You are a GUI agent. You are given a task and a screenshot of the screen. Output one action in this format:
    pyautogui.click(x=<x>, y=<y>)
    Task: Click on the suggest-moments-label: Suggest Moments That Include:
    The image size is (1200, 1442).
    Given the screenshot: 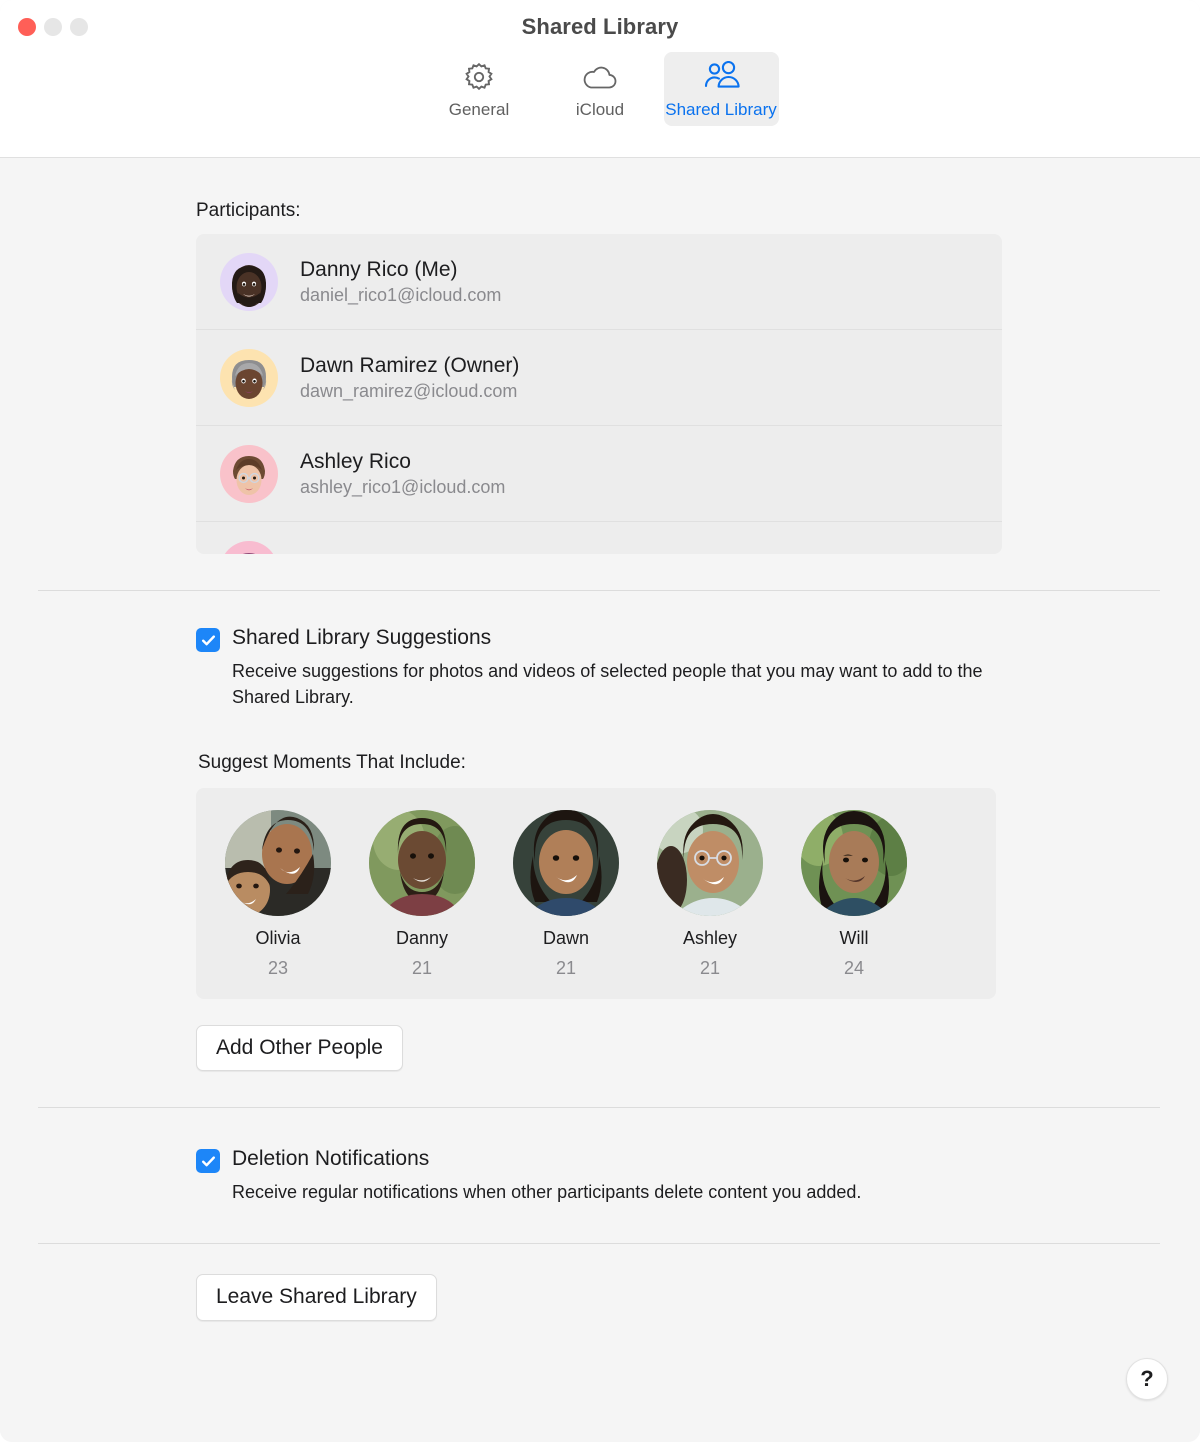 What is the action you would take?
    pyautogui.click(x=332, y=763)
    